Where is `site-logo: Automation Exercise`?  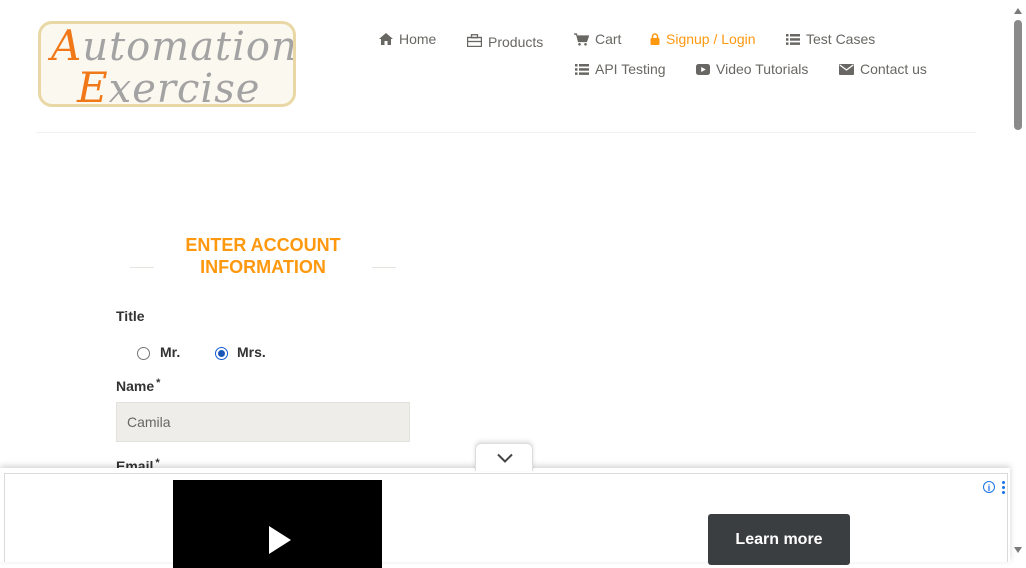
site-logo: Automation Exercise is located at coordinates (167, 64).